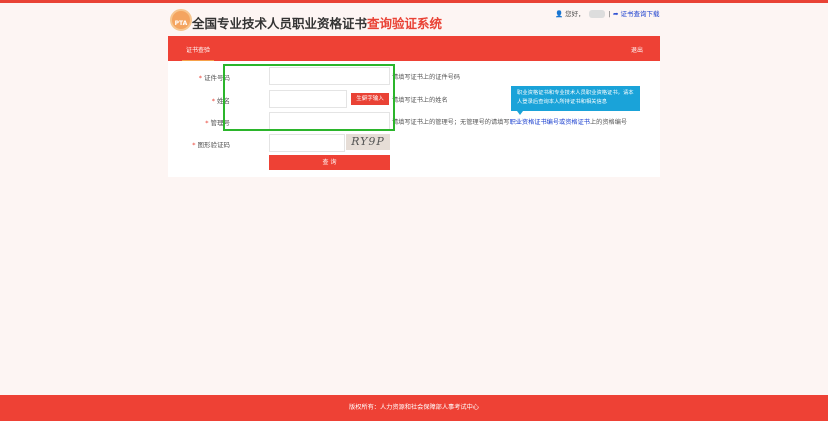 The width and height of the screenshot is (828, 421). Describe the element at coordinates (181, 20) in the screenshot. I see `pta-logo: PTA` at that location.